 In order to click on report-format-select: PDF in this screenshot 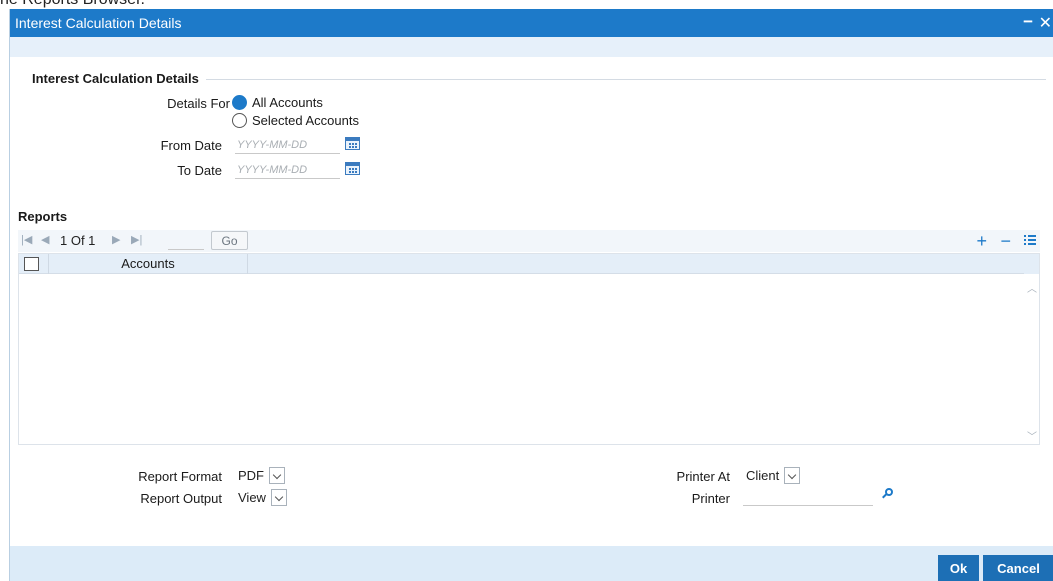, I will do `click(260, 475)`.